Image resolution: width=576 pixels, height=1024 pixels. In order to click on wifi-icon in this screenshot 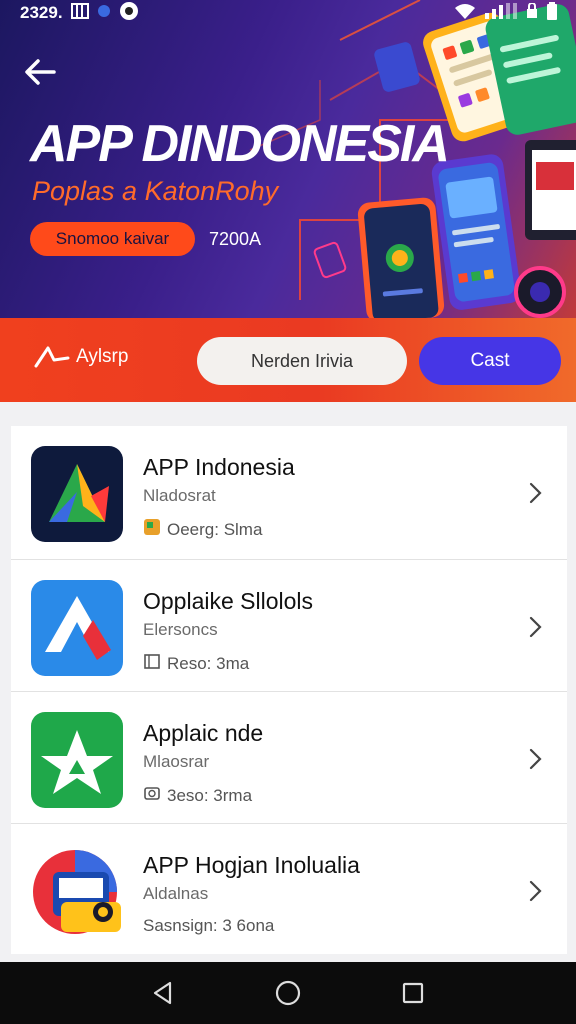, I will do `click(465, 13)`.